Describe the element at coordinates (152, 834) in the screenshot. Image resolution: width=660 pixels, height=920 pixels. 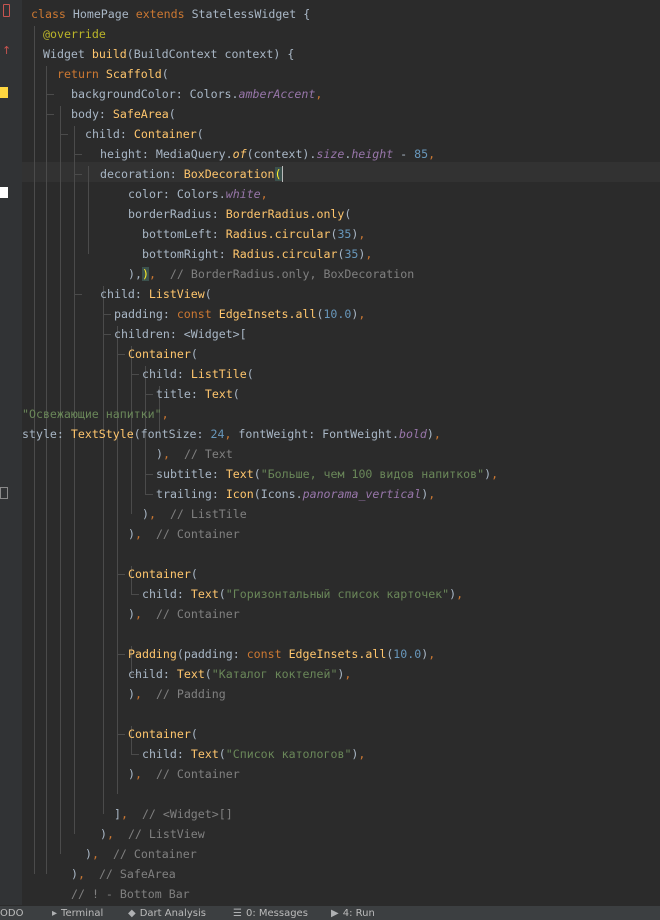
I see `code-line: ), // ListView` at that location.